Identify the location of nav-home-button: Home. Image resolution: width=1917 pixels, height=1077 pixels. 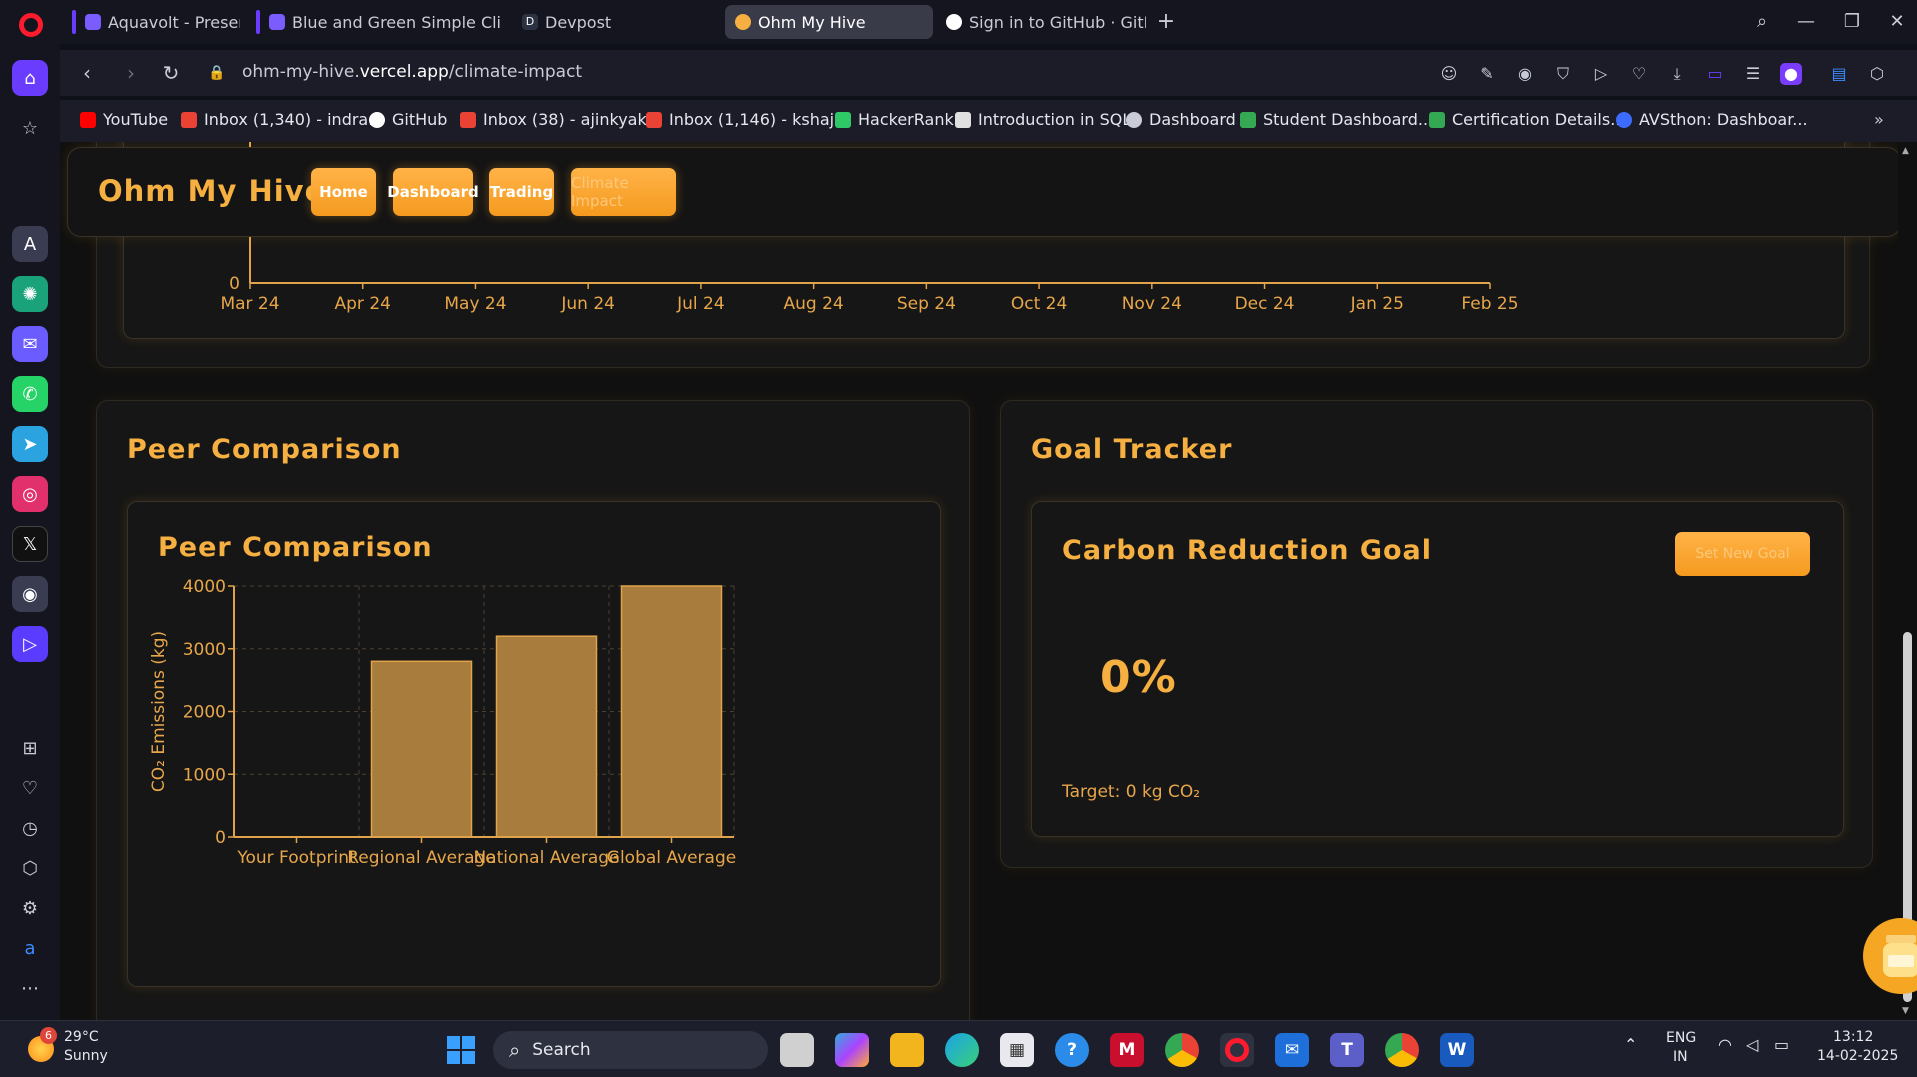
(343, 192).